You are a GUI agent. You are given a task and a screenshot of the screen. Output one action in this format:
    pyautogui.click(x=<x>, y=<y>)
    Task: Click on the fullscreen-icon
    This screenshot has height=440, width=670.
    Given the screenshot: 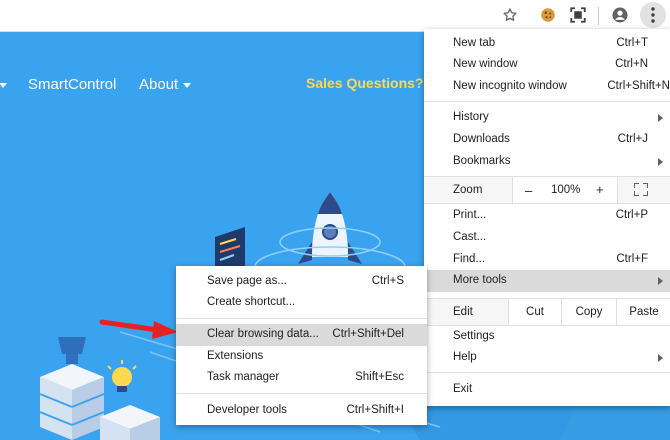 What is the action you would take?
    pyautogui.click(x=641, y=189)
    